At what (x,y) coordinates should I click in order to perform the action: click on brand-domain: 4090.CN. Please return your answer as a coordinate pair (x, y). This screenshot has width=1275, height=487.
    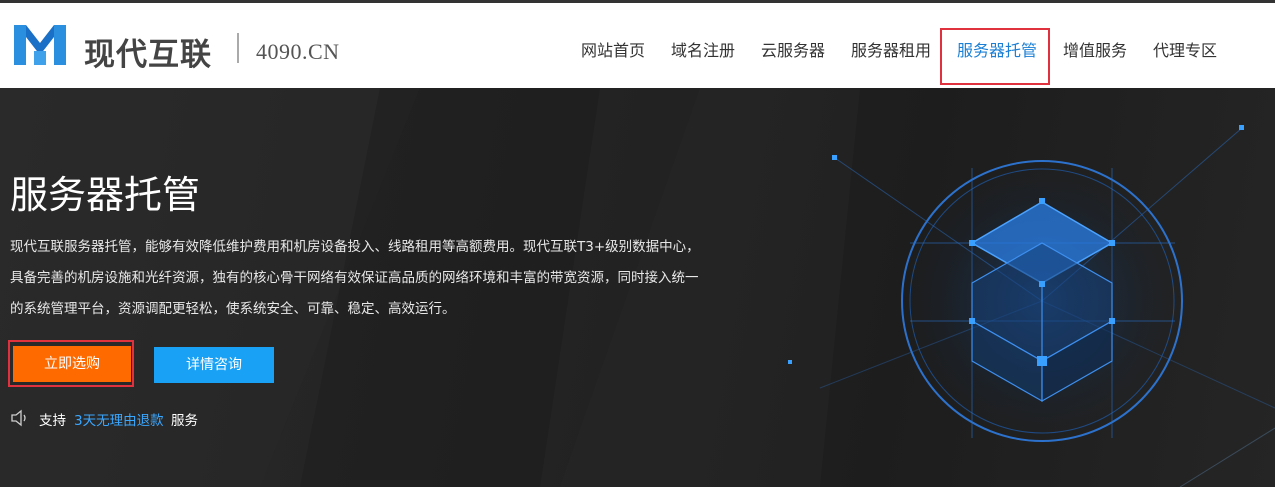
    Looking at the image, I should click on (298, 51).